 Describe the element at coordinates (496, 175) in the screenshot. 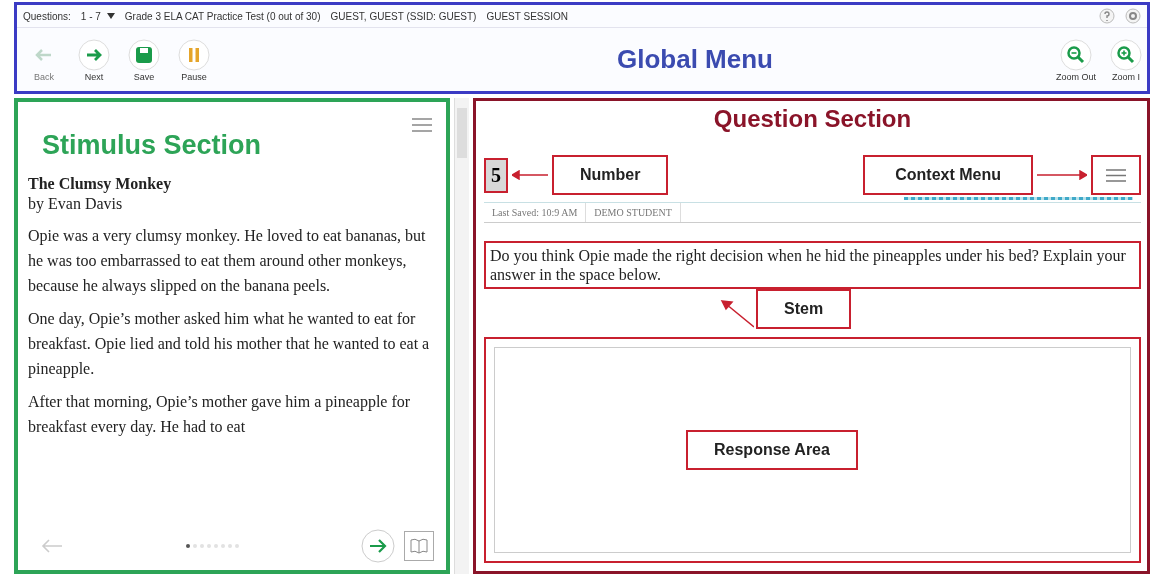

I see `question-number: 5` at that location.